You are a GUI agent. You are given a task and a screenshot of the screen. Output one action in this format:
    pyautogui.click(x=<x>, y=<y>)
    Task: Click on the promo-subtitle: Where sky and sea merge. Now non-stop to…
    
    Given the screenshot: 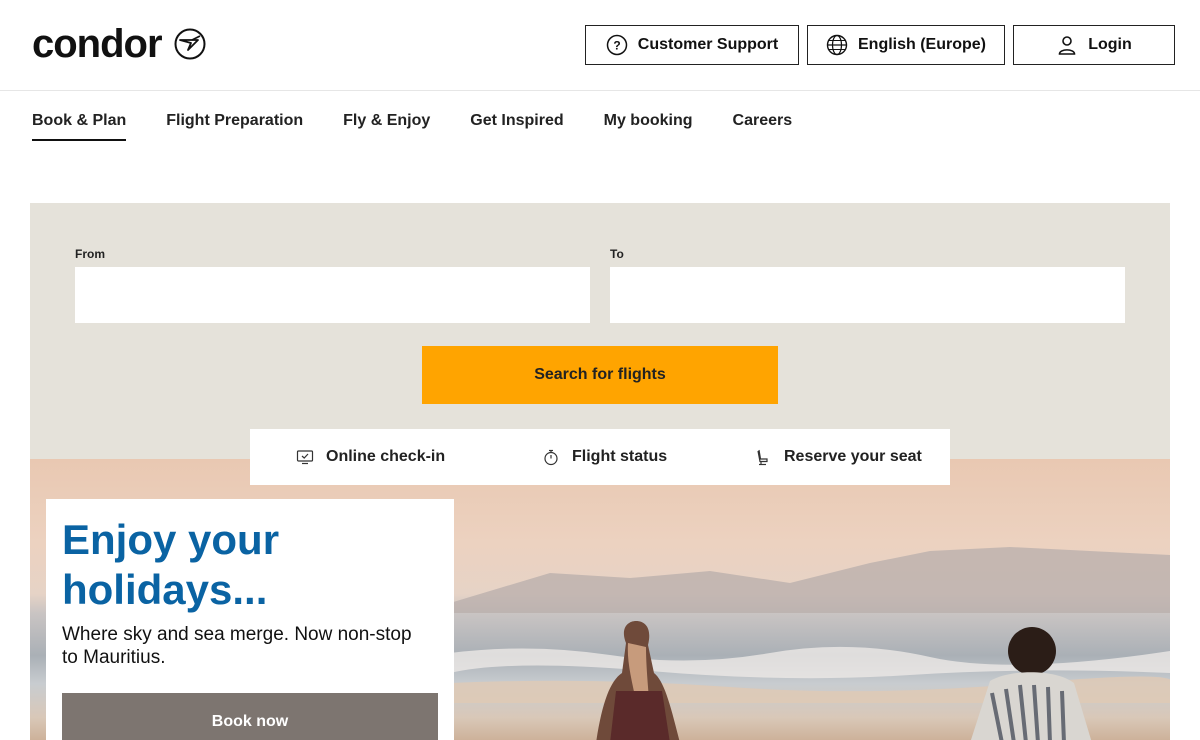 What is the action you would take?
    pyautogui.click(x=237, y=646)
    